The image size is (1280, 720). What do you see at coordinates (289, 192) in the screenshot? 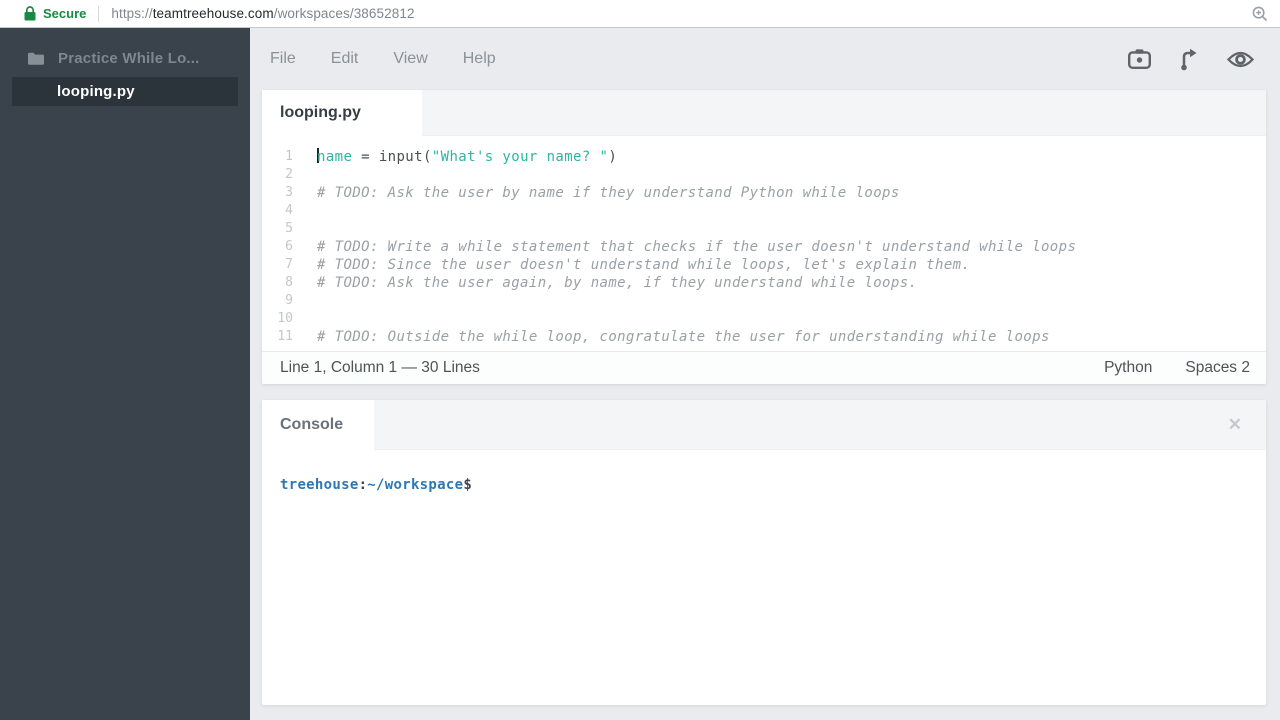
I see `line-number: 3` at bounding box center [289, 192].